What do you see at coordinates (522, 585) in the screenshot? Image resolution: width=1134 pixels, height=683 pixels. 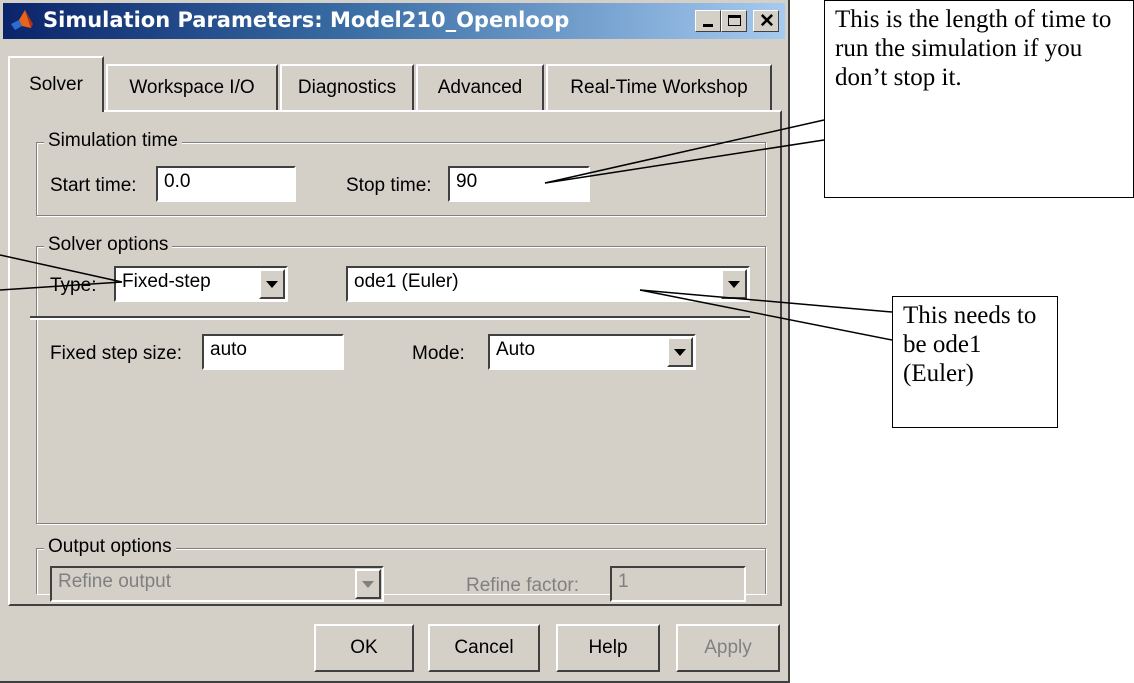 I see `refine-factor-label: Refine factor:` at bounding box center [522, 585].